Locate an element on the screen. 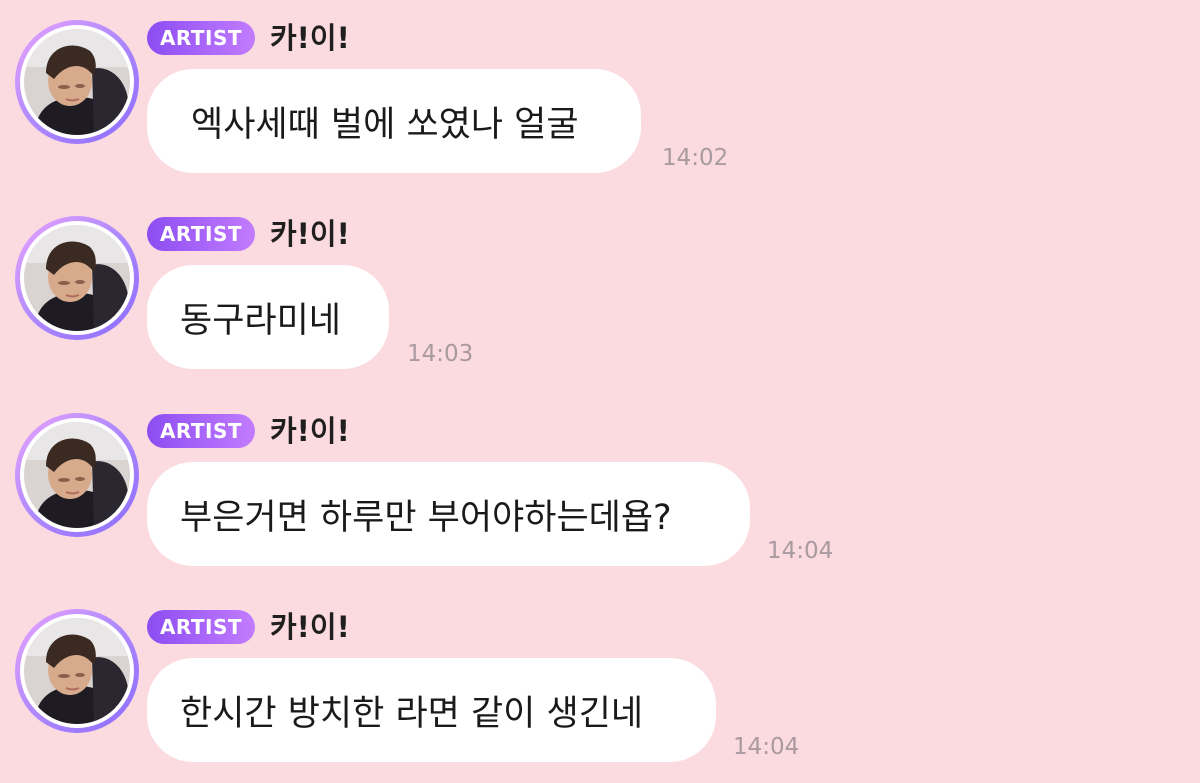 This screenshot has height=783, width=1200. message-bubble: 부은거면 하루만 부어야하는데욥? is located at coordinates (448, 514).